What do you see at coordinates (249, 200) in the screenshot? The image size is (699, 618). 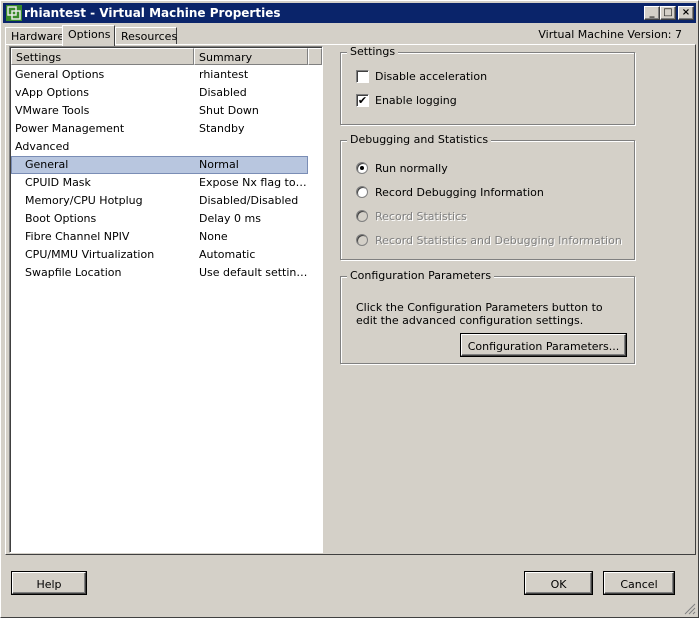 I see `setting-summary: Disabled/Disabled` at bounding box center [249, 200].